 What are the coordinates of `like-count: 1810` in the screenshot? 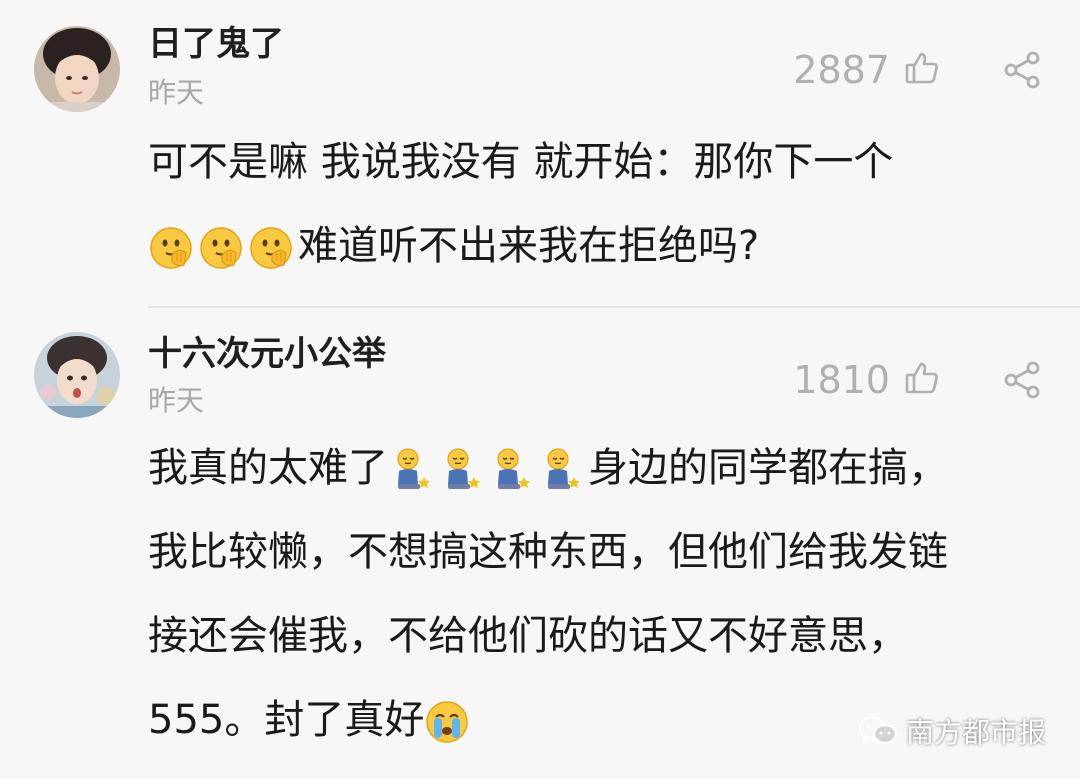 It's located at (841, 380).